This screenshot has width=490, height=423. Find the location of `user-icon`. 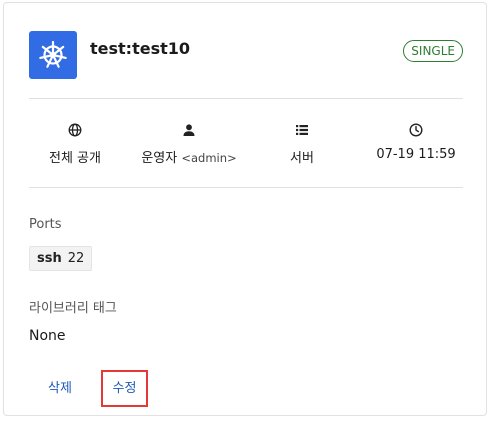

user-icon is located at coordinates (189, 130).